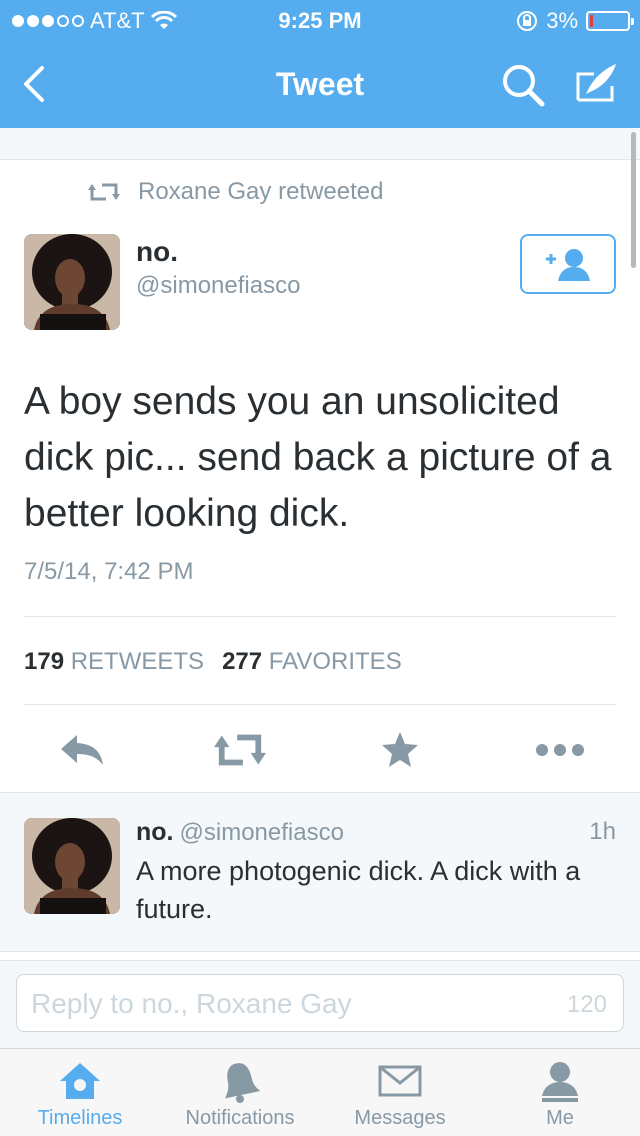 The height and width of the screenshot is (1136, 640). I want to click on reply-author-name: no., so click(155, 832).